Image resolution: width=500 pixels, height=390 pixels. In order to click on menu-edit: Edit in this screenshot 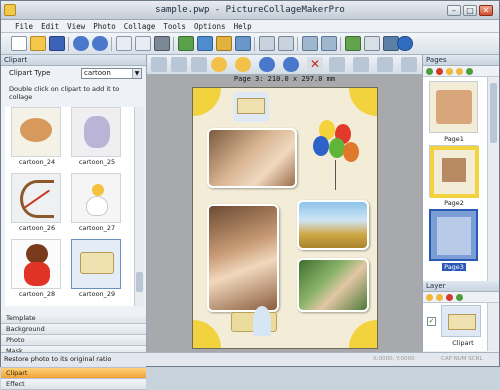, I will do `click(50, 26)`.